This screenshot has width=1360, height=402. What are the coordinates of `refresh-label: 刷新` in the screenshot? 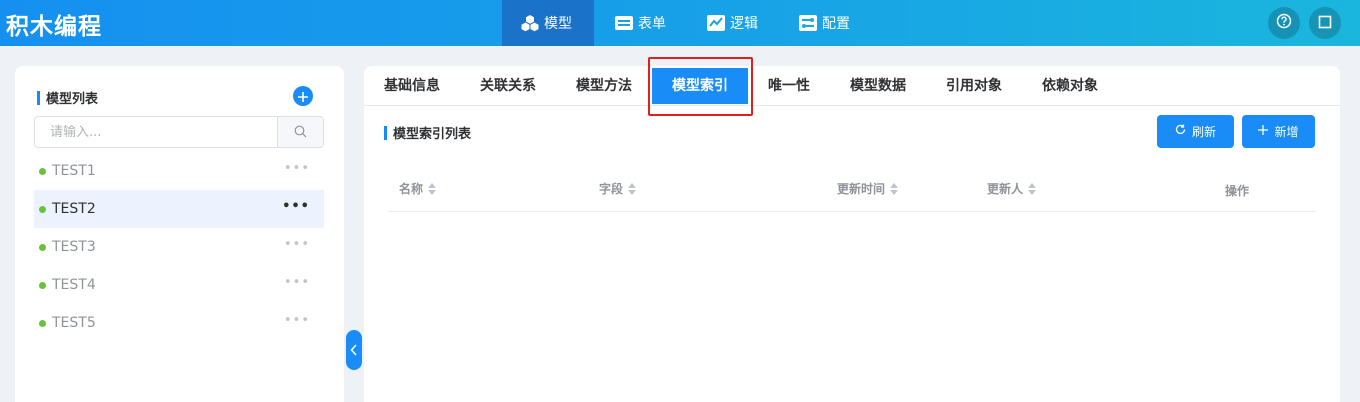 It's located at (1203, 132).